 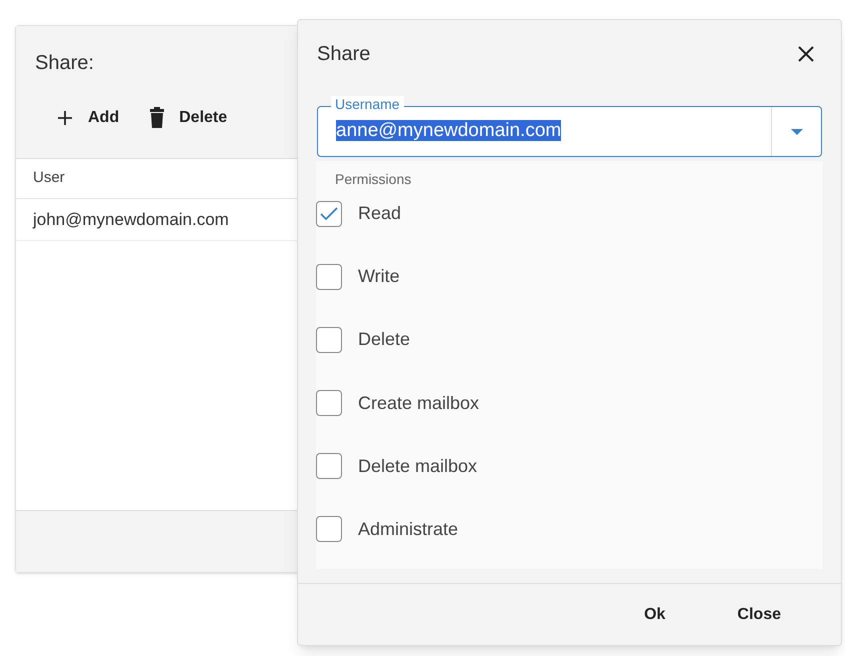 I want to click on check-icon, so click(x=329, y=213).